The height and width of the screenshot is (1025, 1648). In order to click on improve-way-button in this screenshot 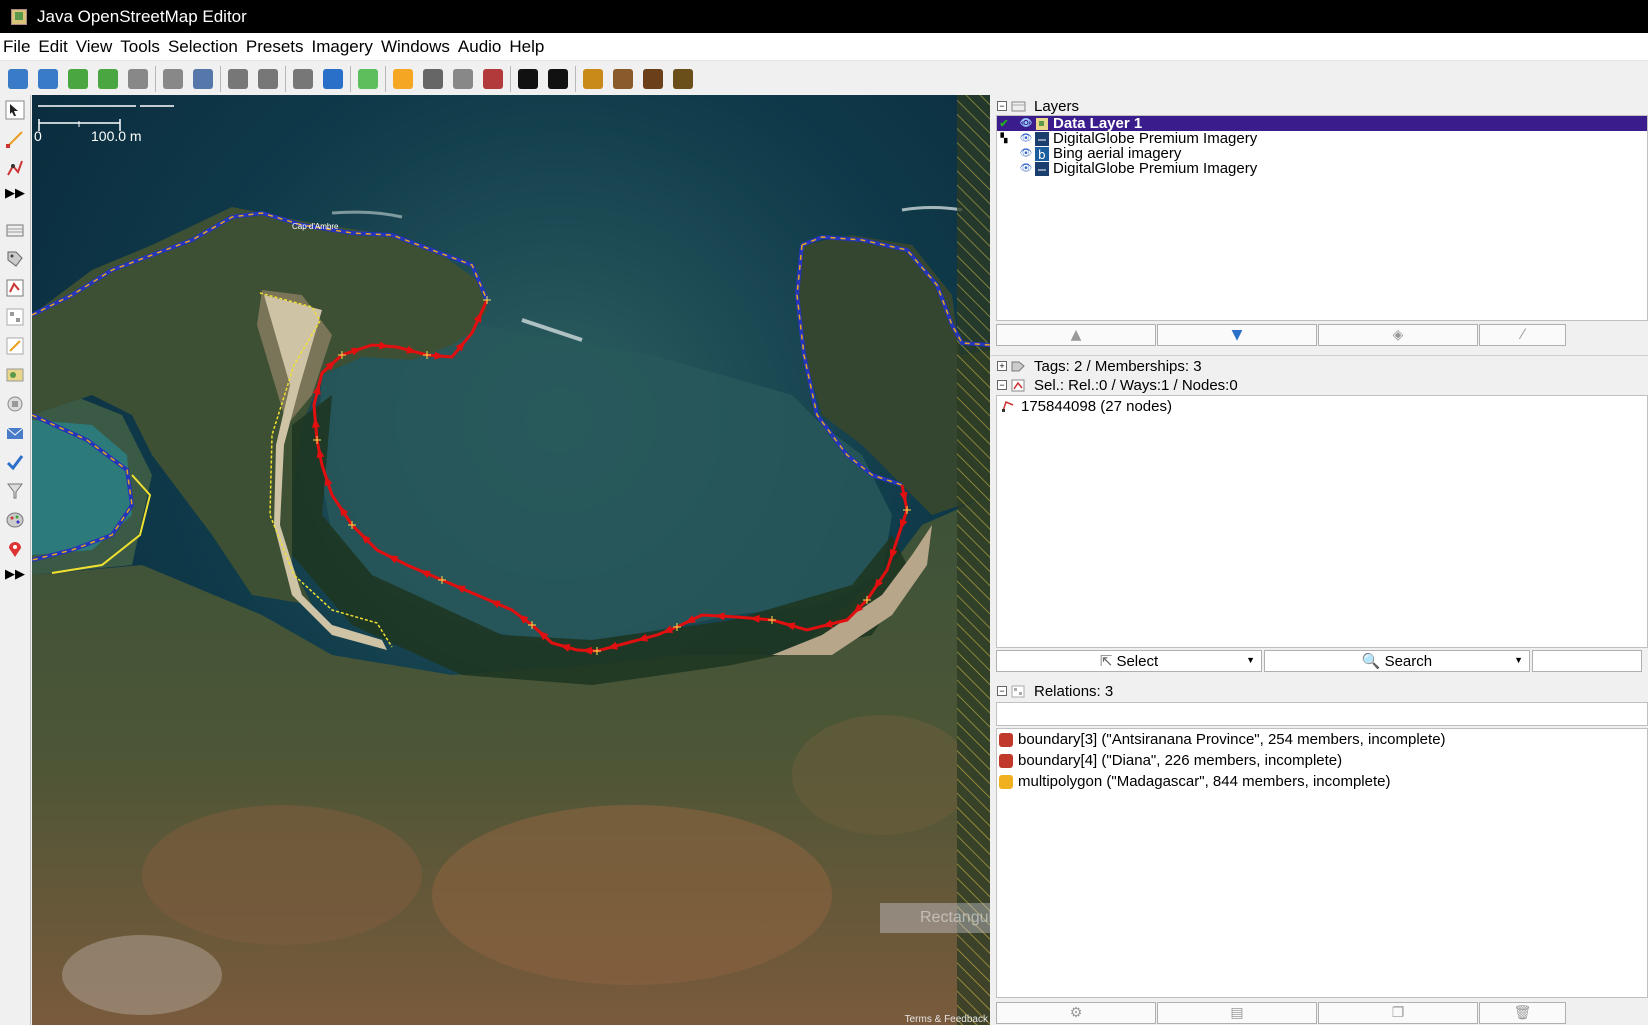, I will do `click(15, 168)`.